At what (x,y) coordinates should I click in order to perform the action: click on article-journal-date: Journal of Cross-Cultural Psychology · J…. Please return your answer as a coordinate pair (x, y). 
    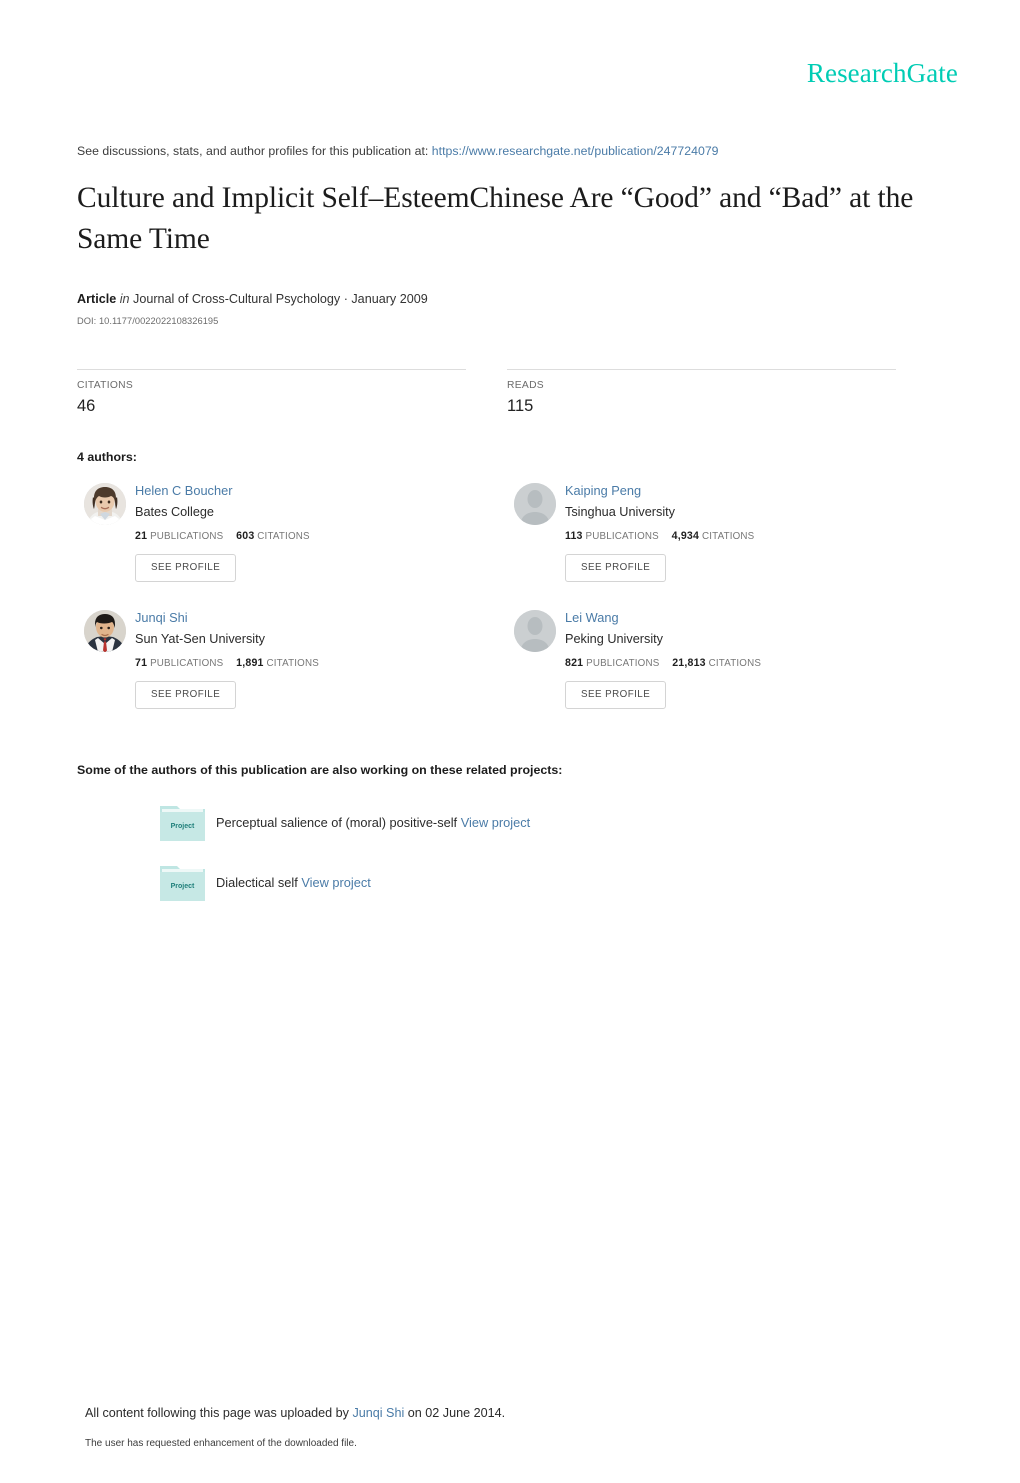
    Looking at the image, I should click on (280, 299).